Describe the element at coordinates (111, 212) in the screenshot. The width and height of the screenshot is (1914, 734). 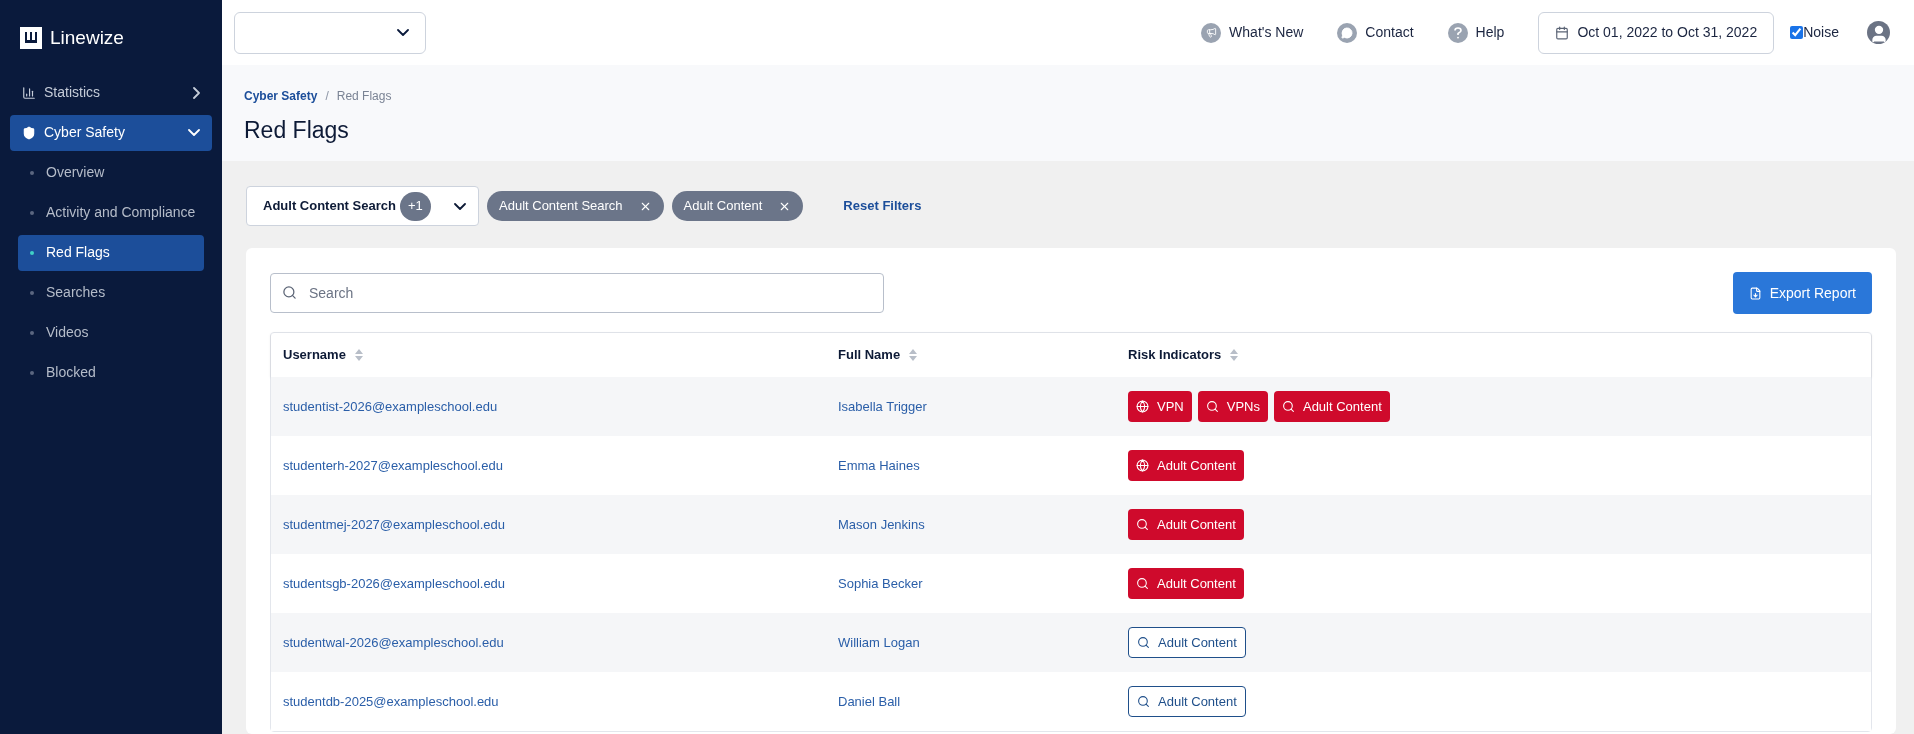
I see `sidebar-subitem: Activity and Compliance` at that location.